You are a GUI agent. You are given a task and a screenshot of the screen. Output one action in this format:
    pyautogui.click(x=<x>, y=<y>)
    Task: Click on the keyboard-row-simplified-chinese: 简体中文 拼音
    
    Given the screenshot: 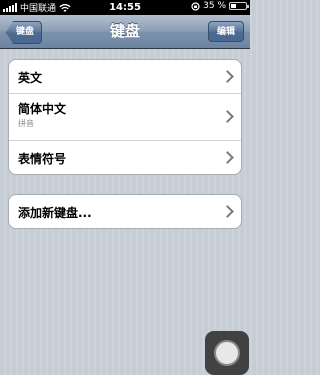 What is the action you would take?
    pyautogui.click(x=125, y=117)
    